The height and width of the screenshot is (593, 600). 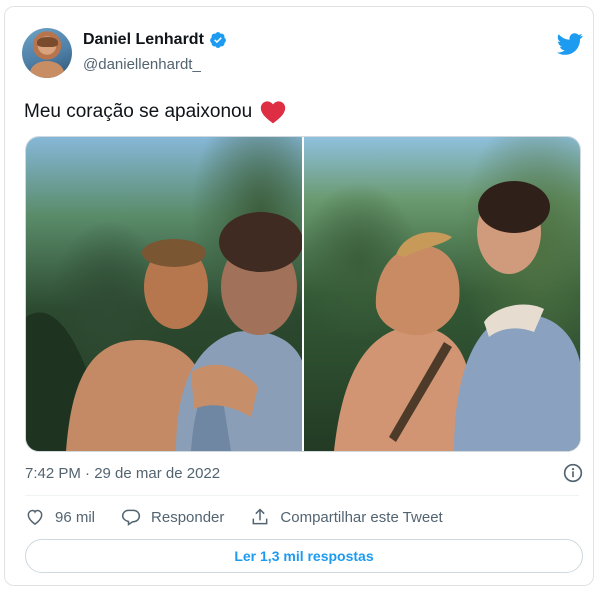 I want to click on author-handle: @daniellenhardt_, so click(x=142, y=64).